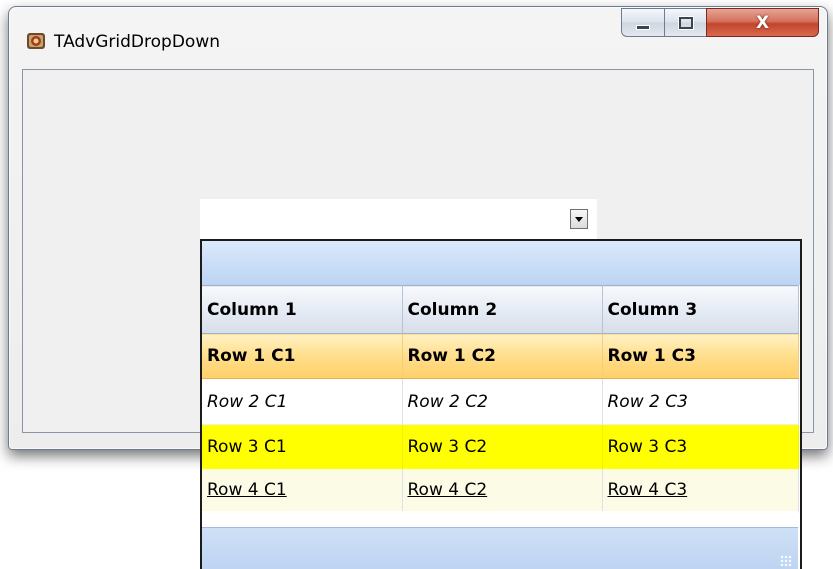  I want to click on grid-row: Row 3 C1 Row 3 C2 Row 3 C3, so click(500, 446).